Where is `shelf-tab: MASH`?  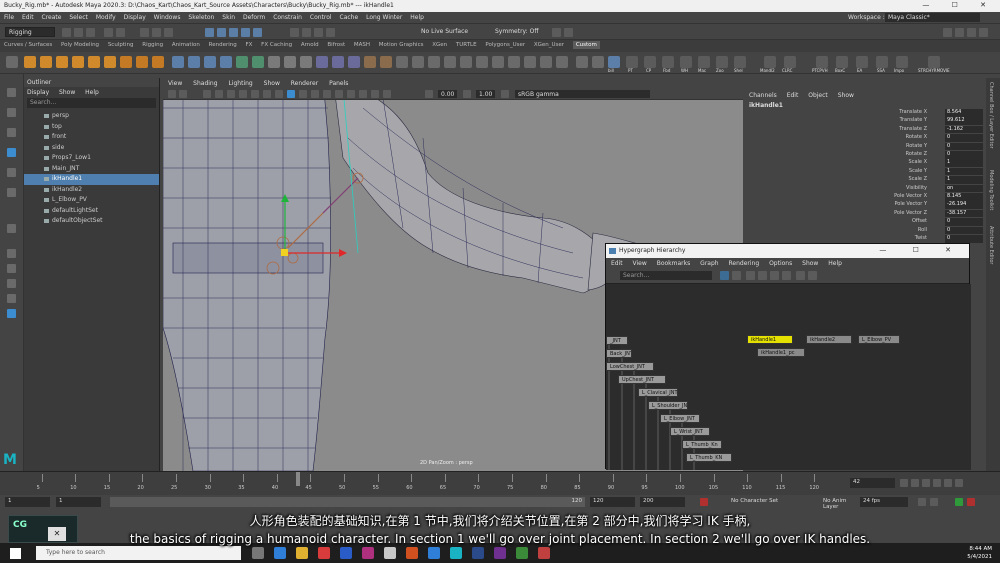 shelf-tab: MASH is located at coordinates (362, 45).